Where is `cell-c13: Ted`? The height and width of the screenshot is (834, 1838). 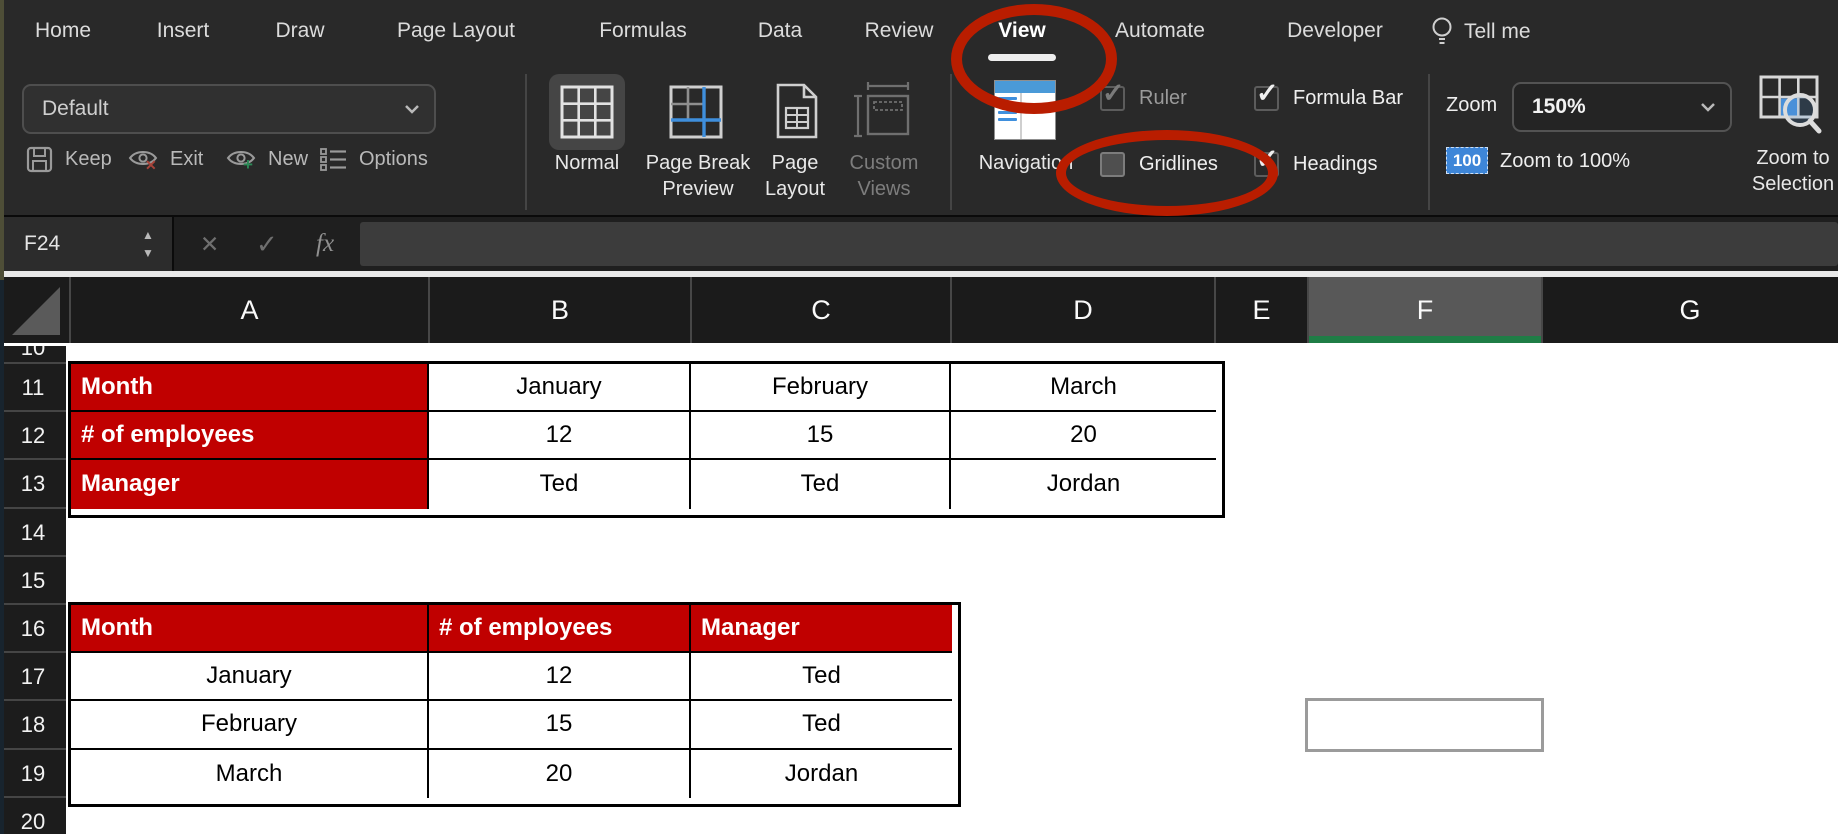 cell-c13: Ted is located at coordinates (821, 484).